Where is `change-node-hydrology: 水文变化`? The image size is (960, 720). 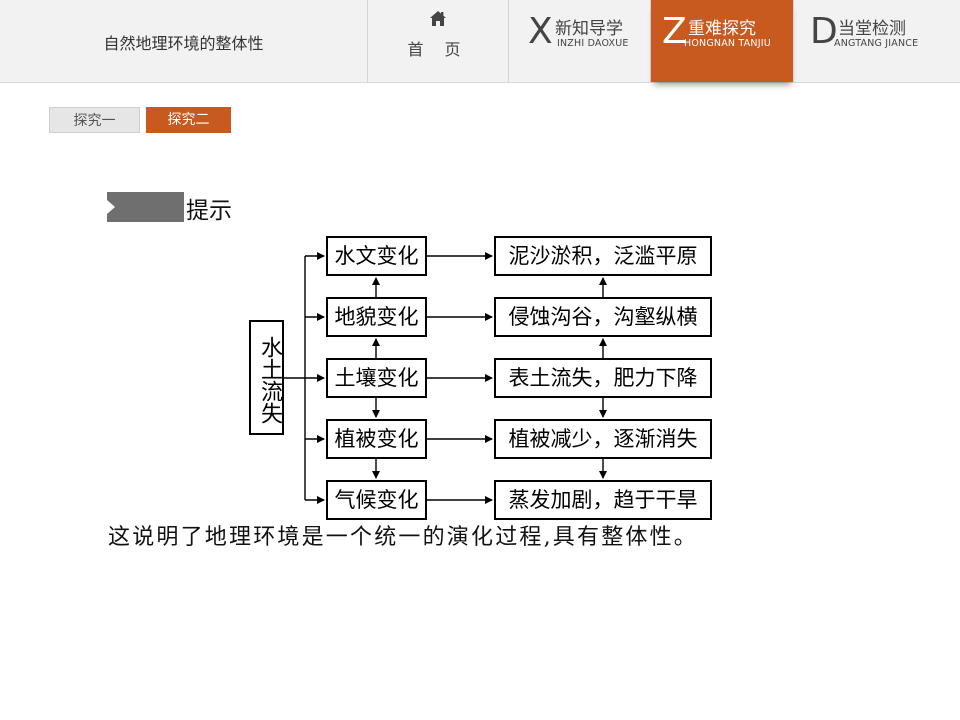 change-node-hydrology: 水文变化 is located at coordinates (376, 256).